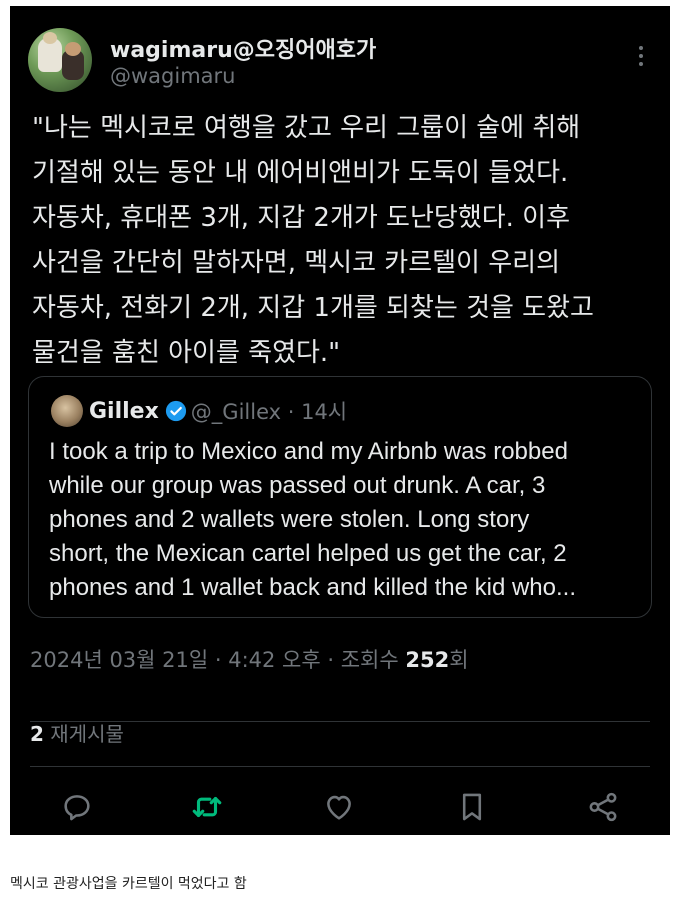  Describe the element at coordinates (243, 48) in the screenshot. I see `author-display-name: wagimaru@오징어애호가` at that location.